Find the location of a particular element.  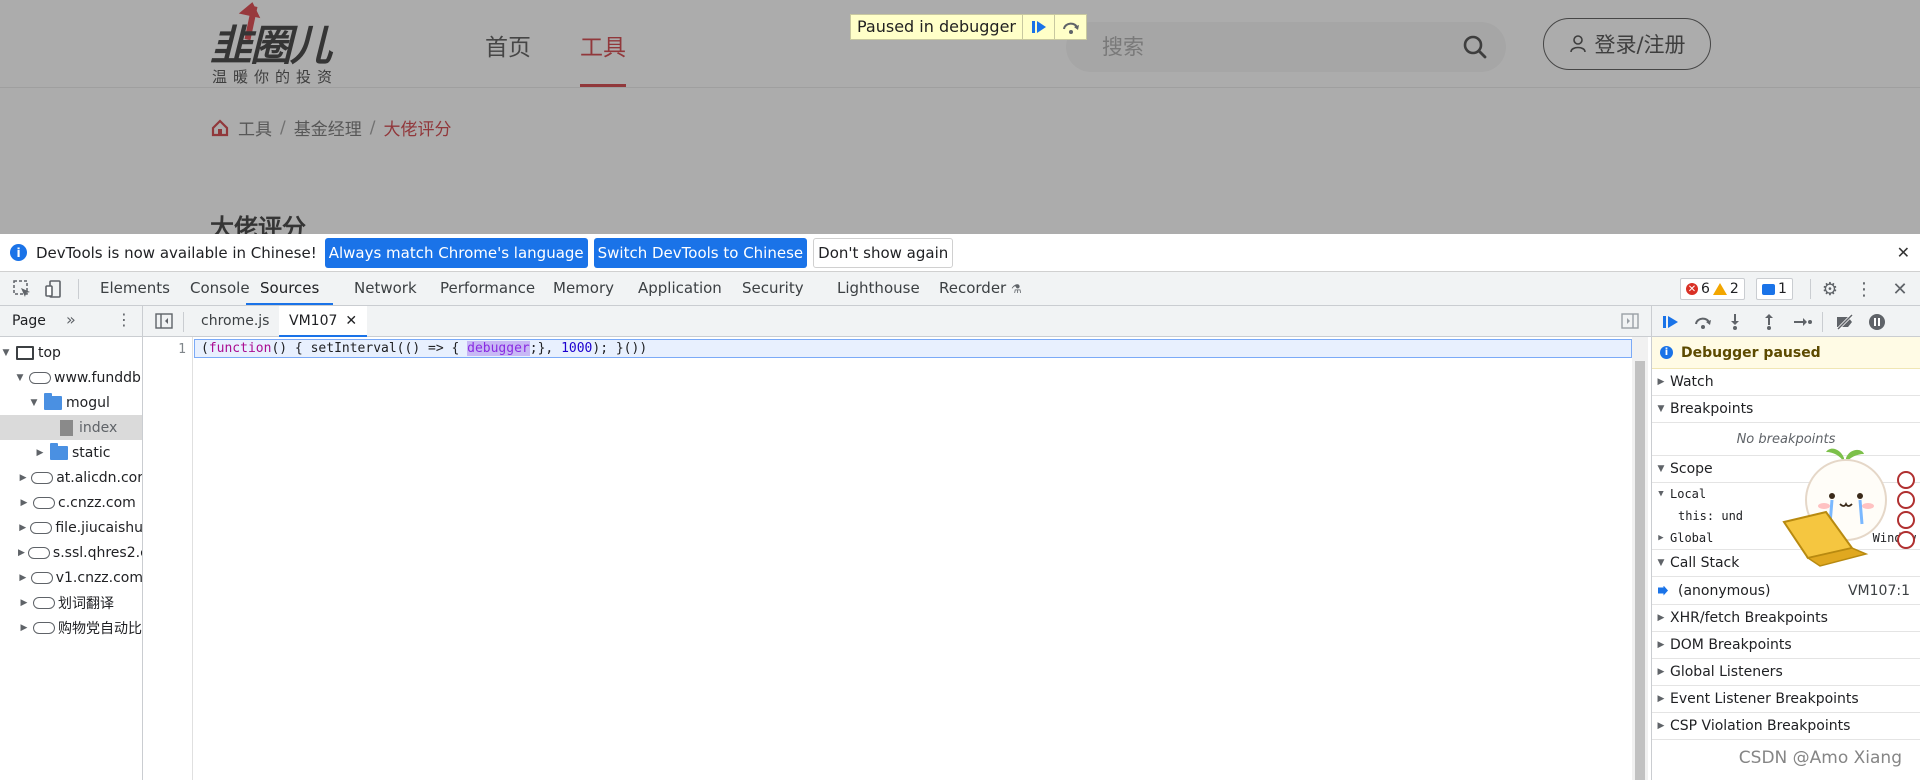

tab-security: Security is located at coordinates (773, 288).